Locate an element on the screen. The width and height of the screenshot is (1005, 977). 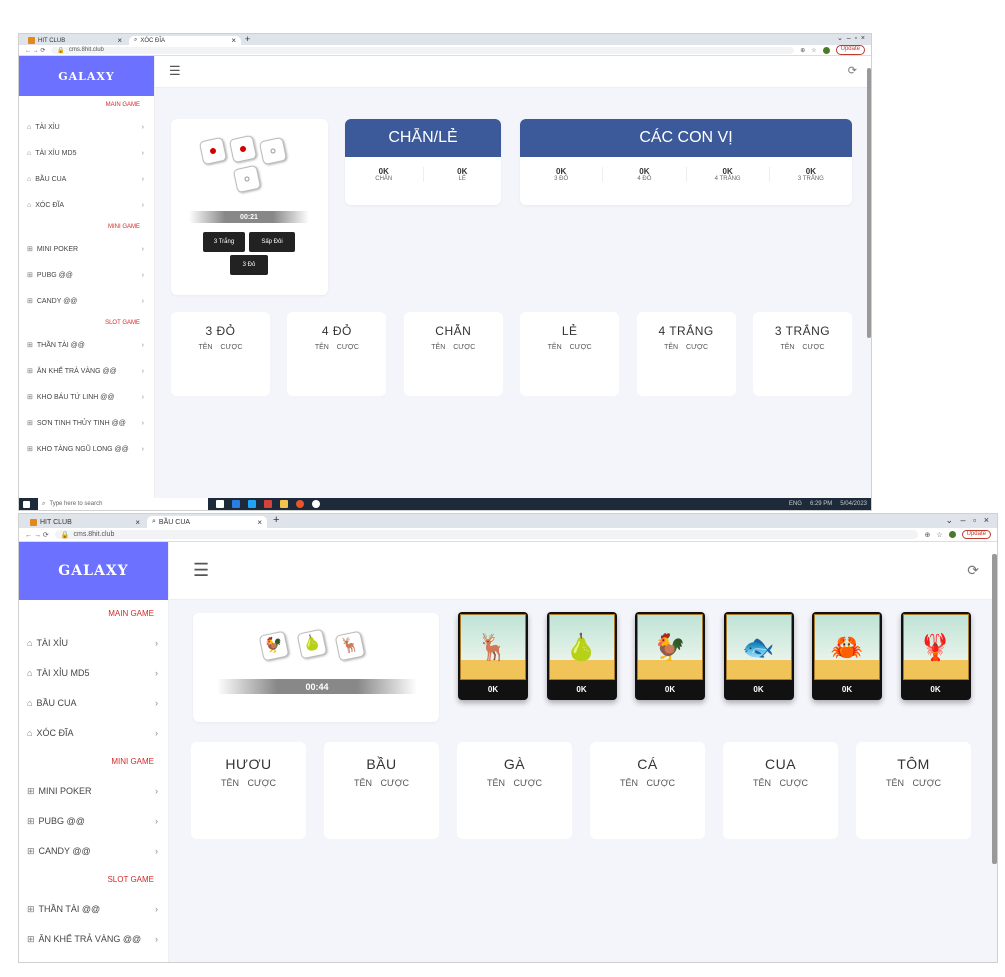
die-bau-icon: 🍐 is located at coordinates (312, 644).